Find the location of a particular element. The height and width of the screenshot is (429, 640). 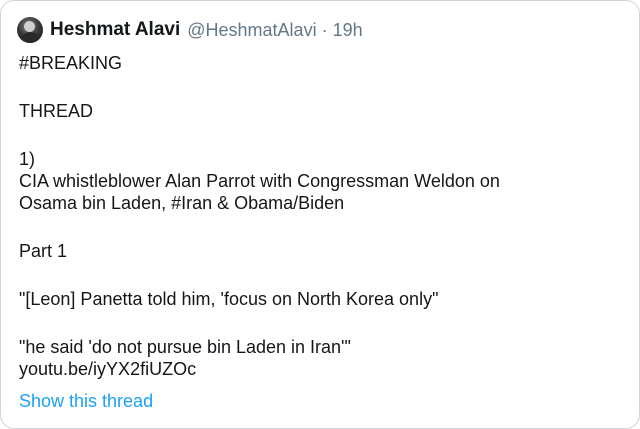

display-name: Heshmat Alavi is located at coordinates (115, 30).